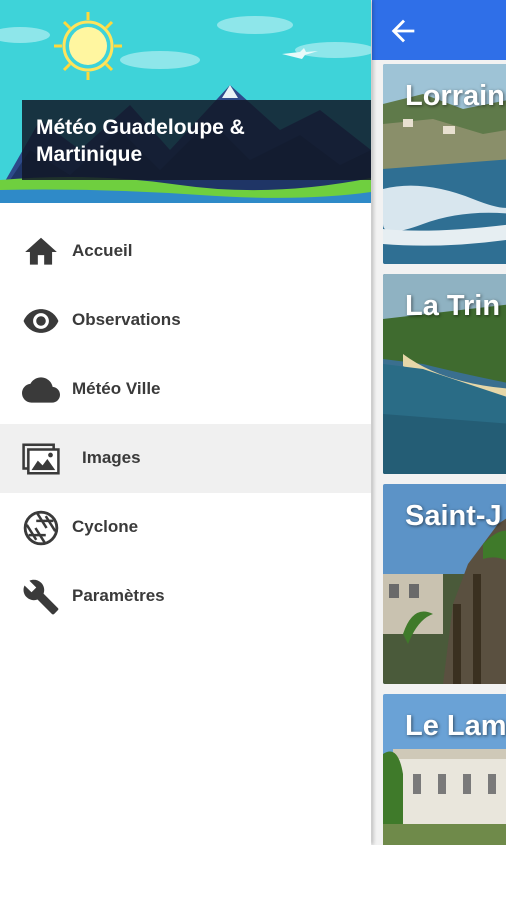 This screenshot has height=900, width=506. I want to click on menu-item-label: Images, so click(111, 457).